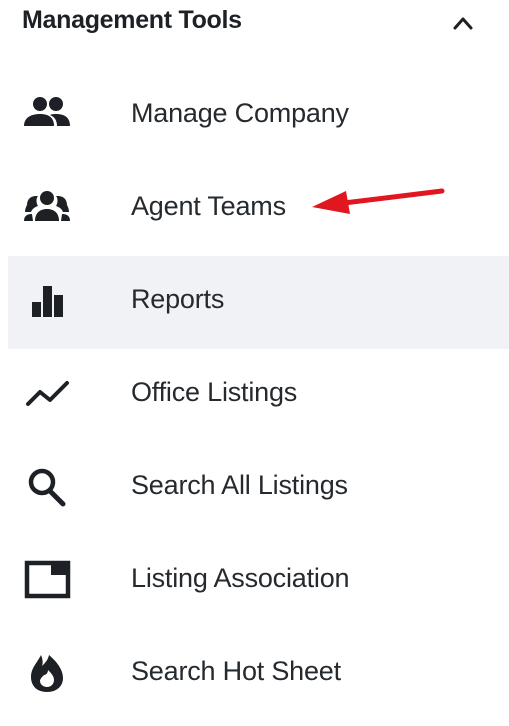  I want to click on menu-item-label: Office Listings, so click(214, 392).